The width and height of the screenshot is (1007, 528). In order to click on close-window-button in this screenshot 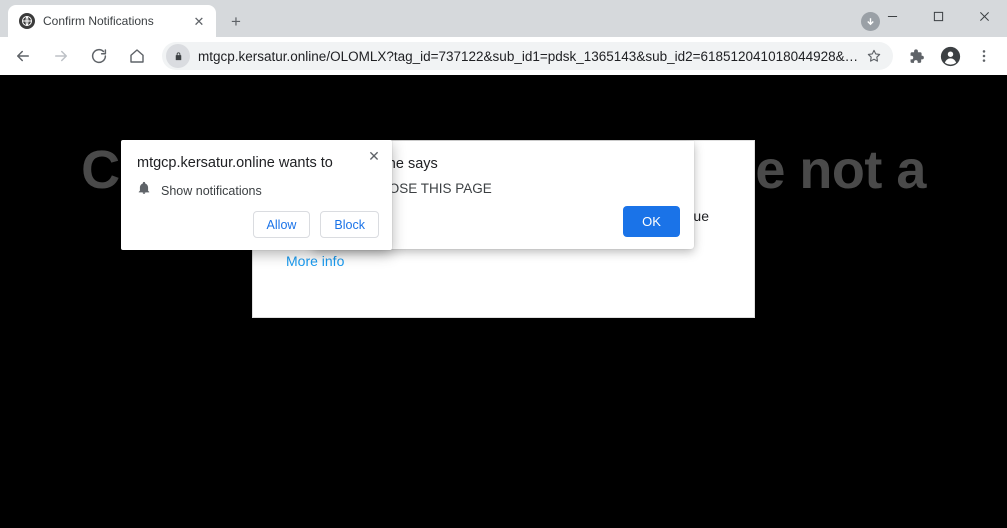, I will do `click(984, 16)`.